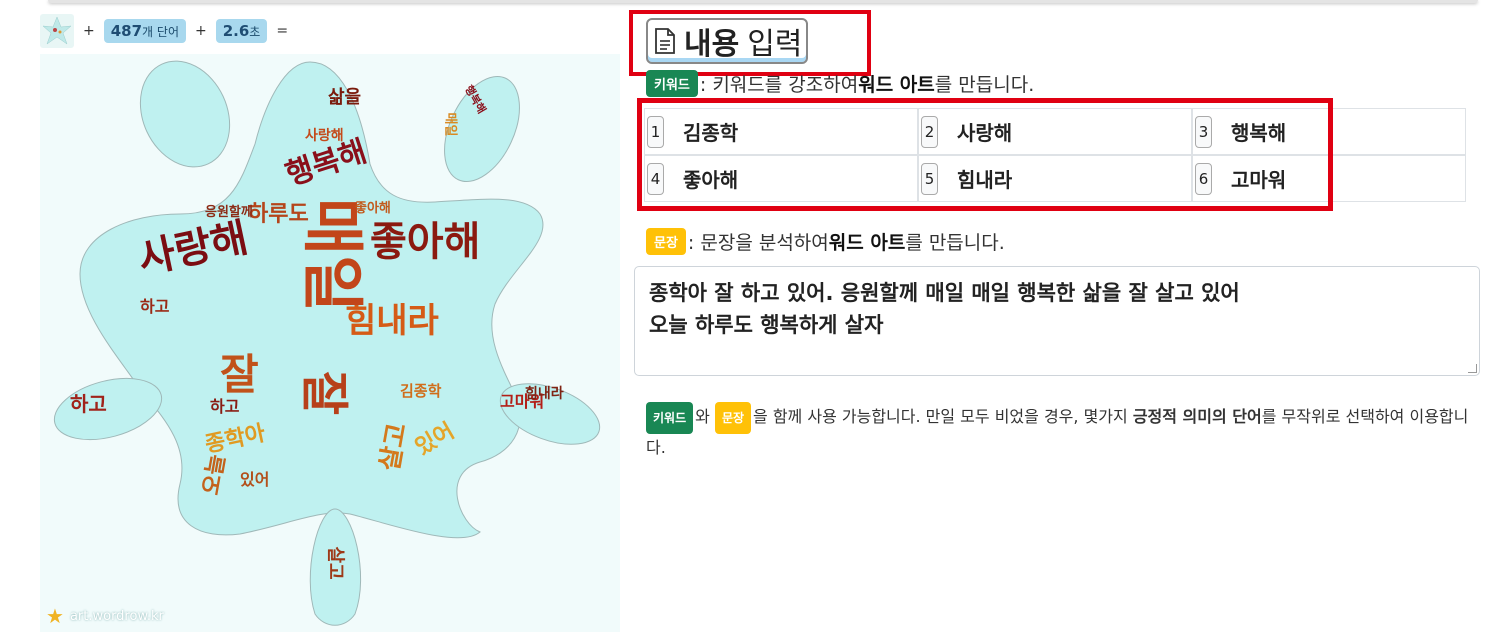  Describe the element at coordinates (450, 124) in the screenshot. I see `word-maeil-2: 매일` at that location.